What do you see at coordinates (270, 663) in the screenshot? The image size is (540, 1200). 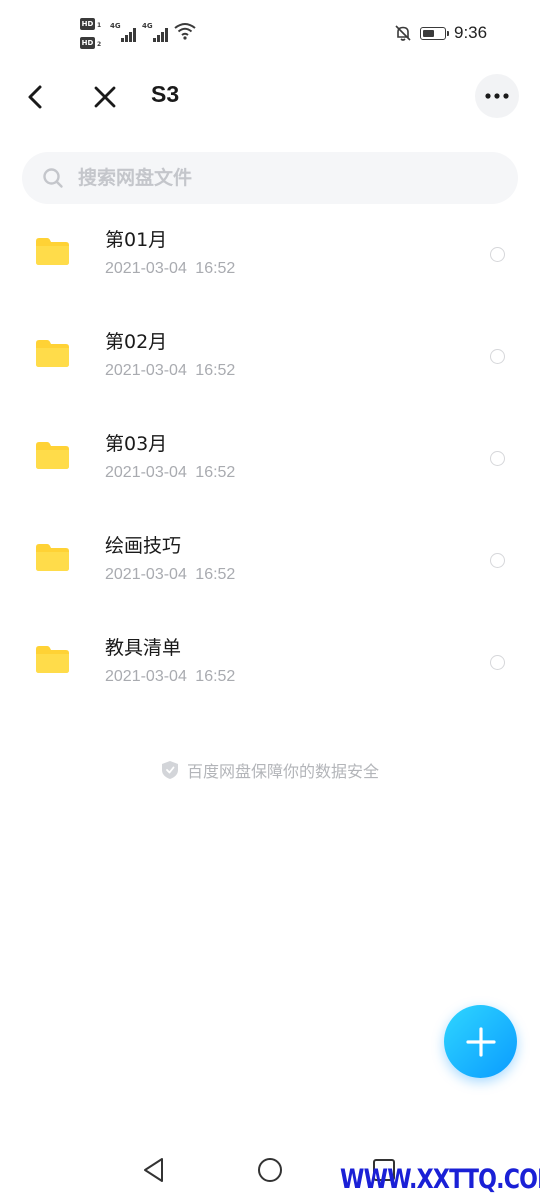 I see `file-row: 教具清单 2021-03-04 16:52` at bounding box center [270, 663].